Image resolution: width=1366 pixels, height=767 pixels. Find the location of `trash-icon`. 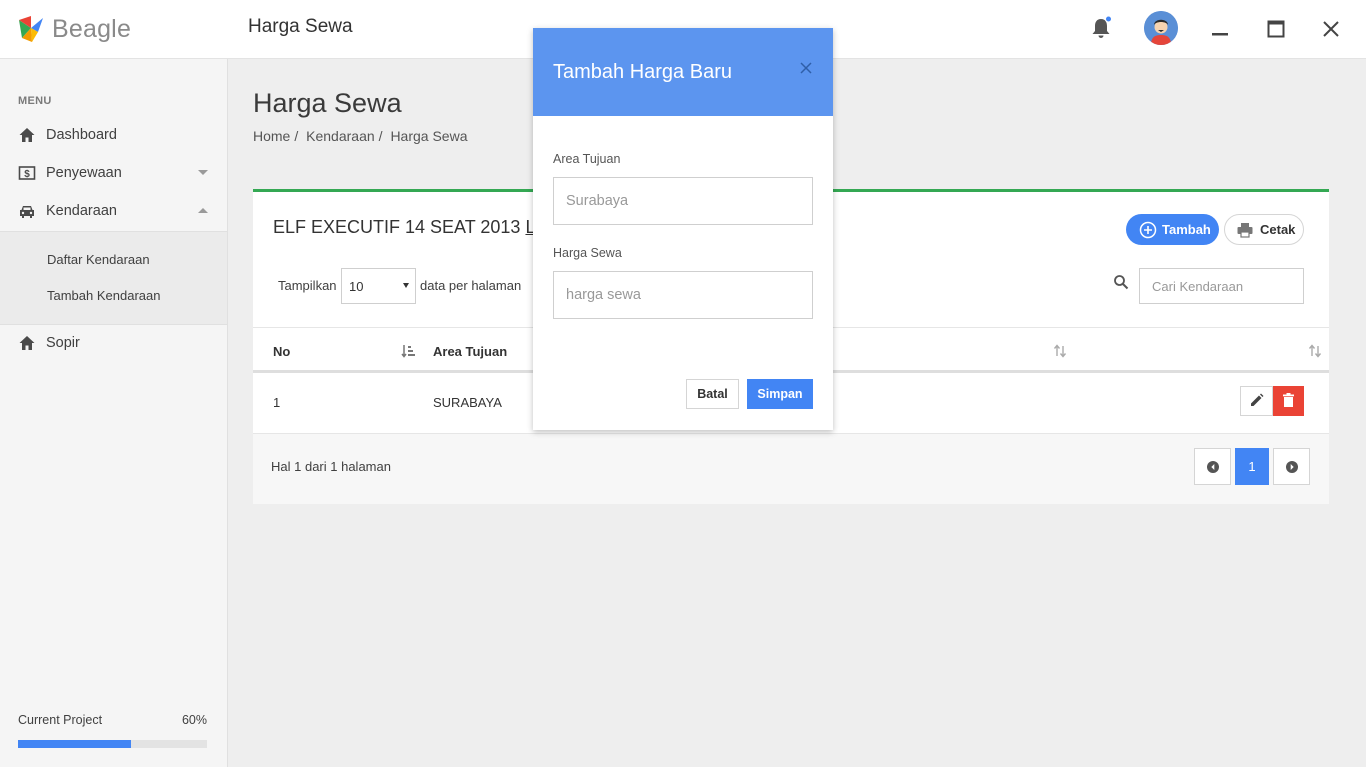

trash-icon is located at coordinates (1288, 400).